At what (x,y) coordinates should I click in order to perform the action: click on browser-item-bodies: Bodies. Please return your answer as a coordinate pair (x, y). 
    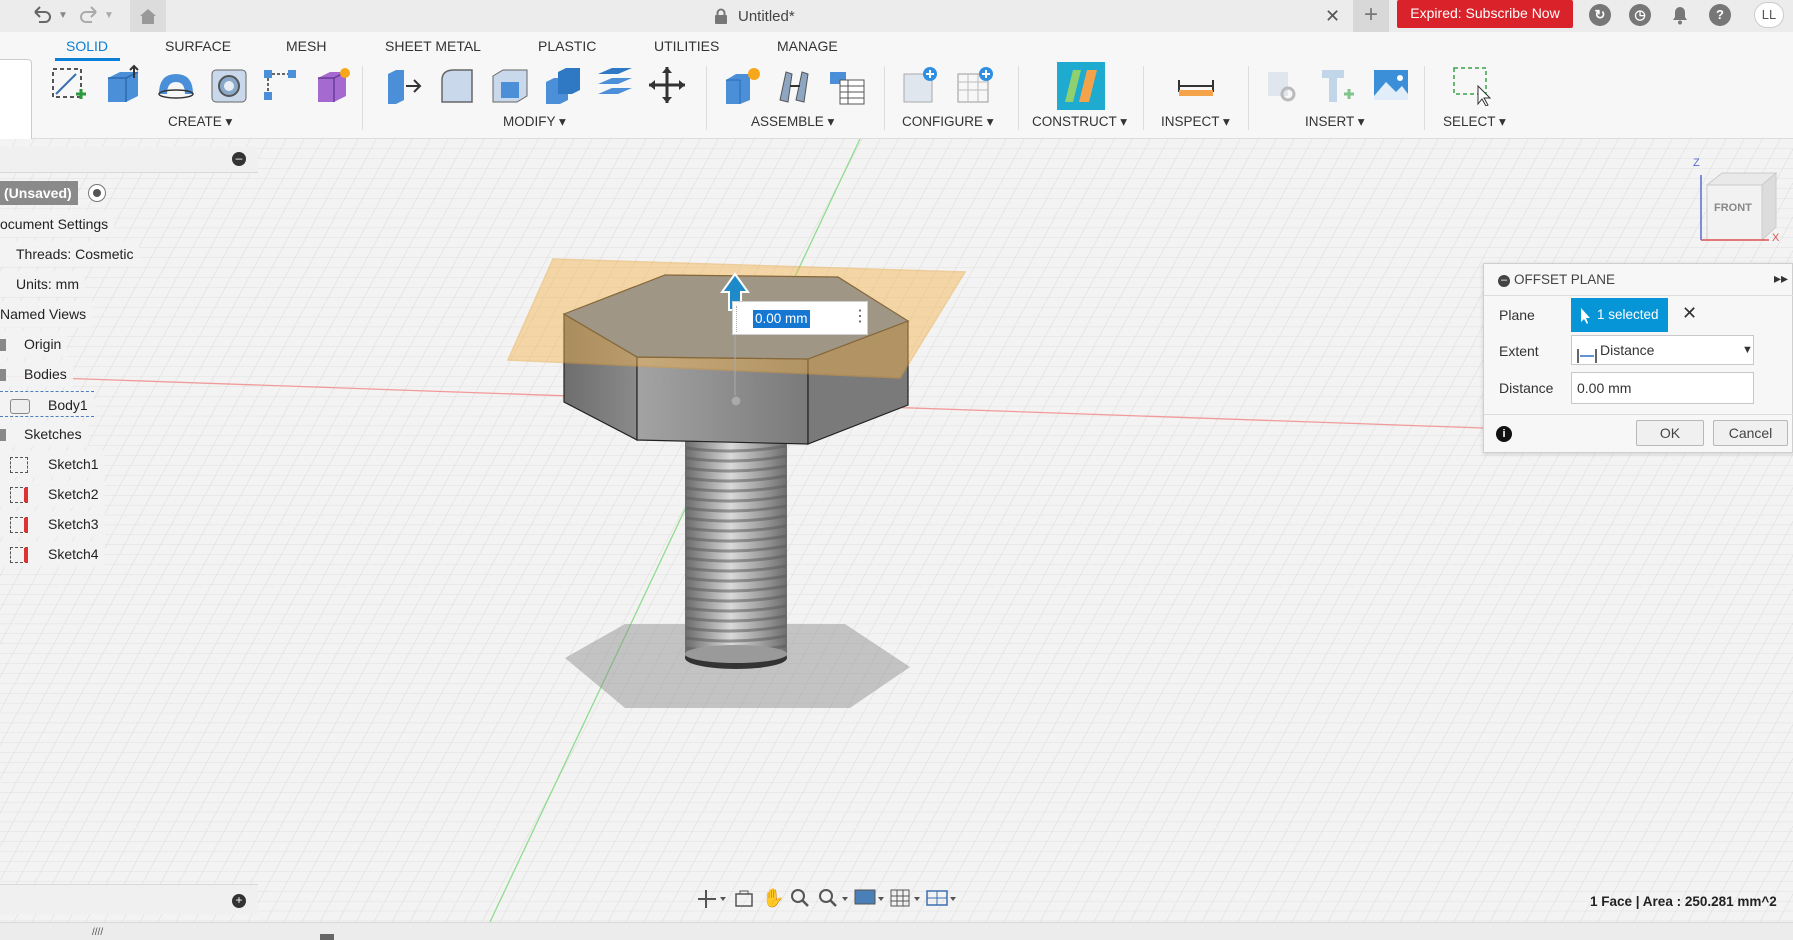
    Looking at the image, I should click on (36, 374).